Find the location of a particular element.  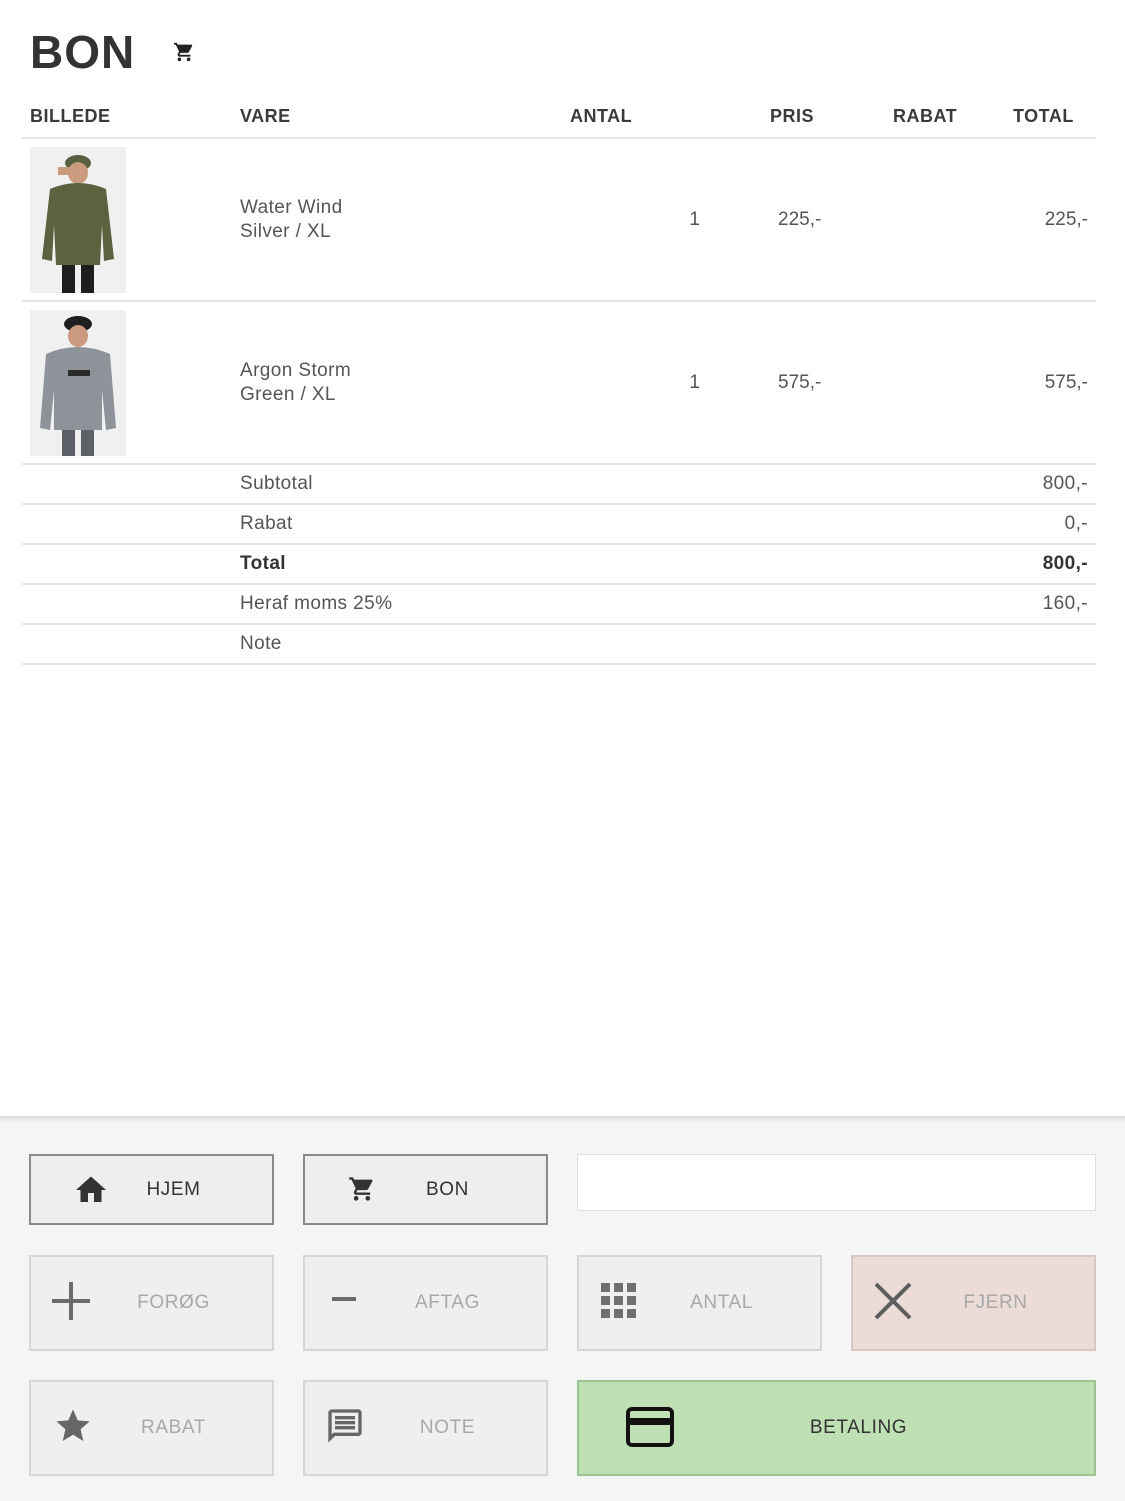

subtotal-label: Subtotal is located at coordinates (405, 484).